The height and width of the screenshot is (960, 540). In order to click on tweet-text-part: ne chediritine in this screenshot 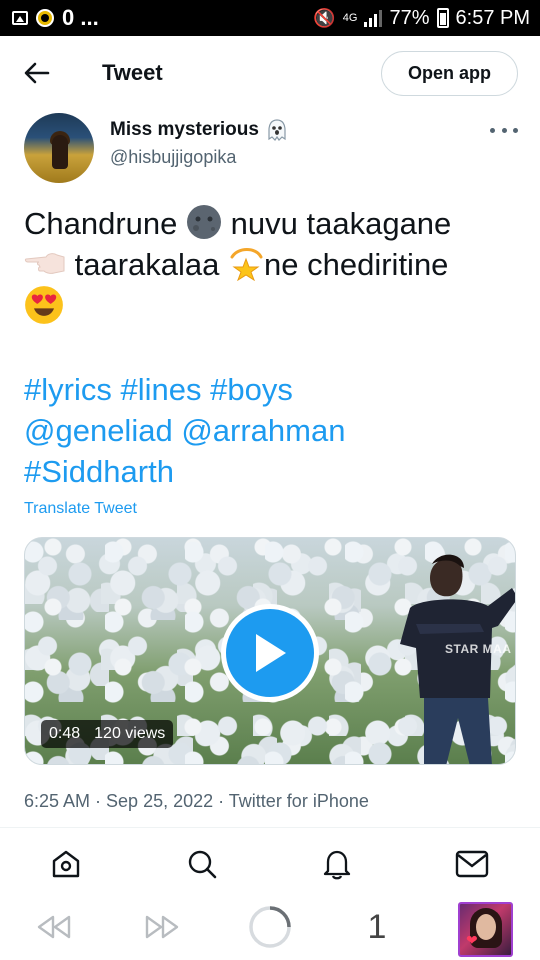, I will do `click(356, 264)`.